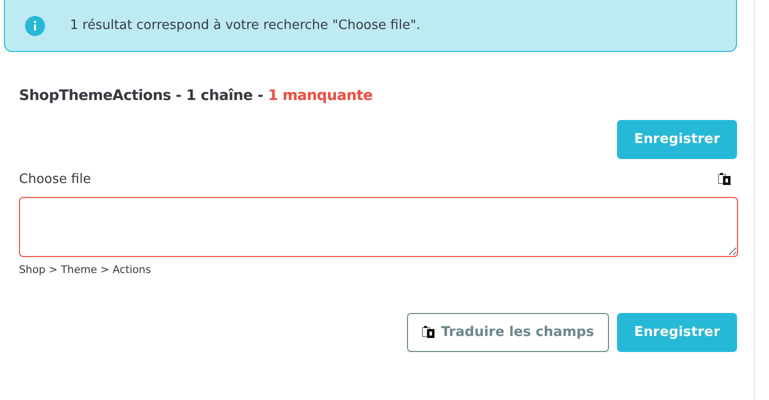 This screenshot has height=400, width=769. Describe the element at coordinates (55, 180) in the screenshot. I see `field-label: Choose file` at that location.